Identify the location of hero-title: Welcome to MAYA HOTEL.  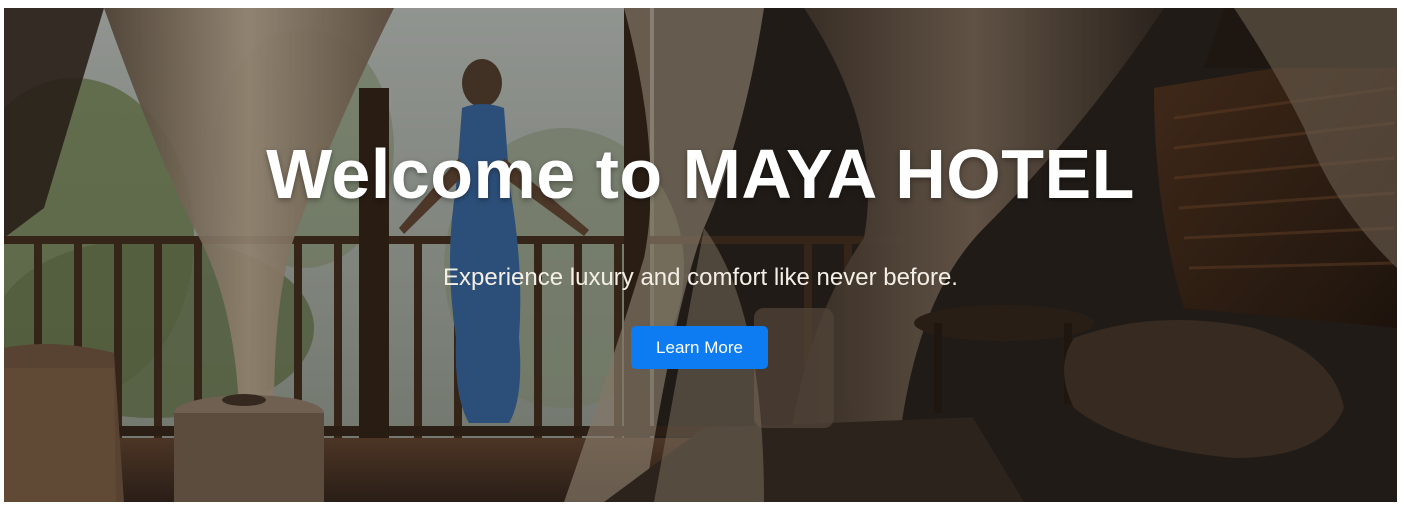
(700, 174).